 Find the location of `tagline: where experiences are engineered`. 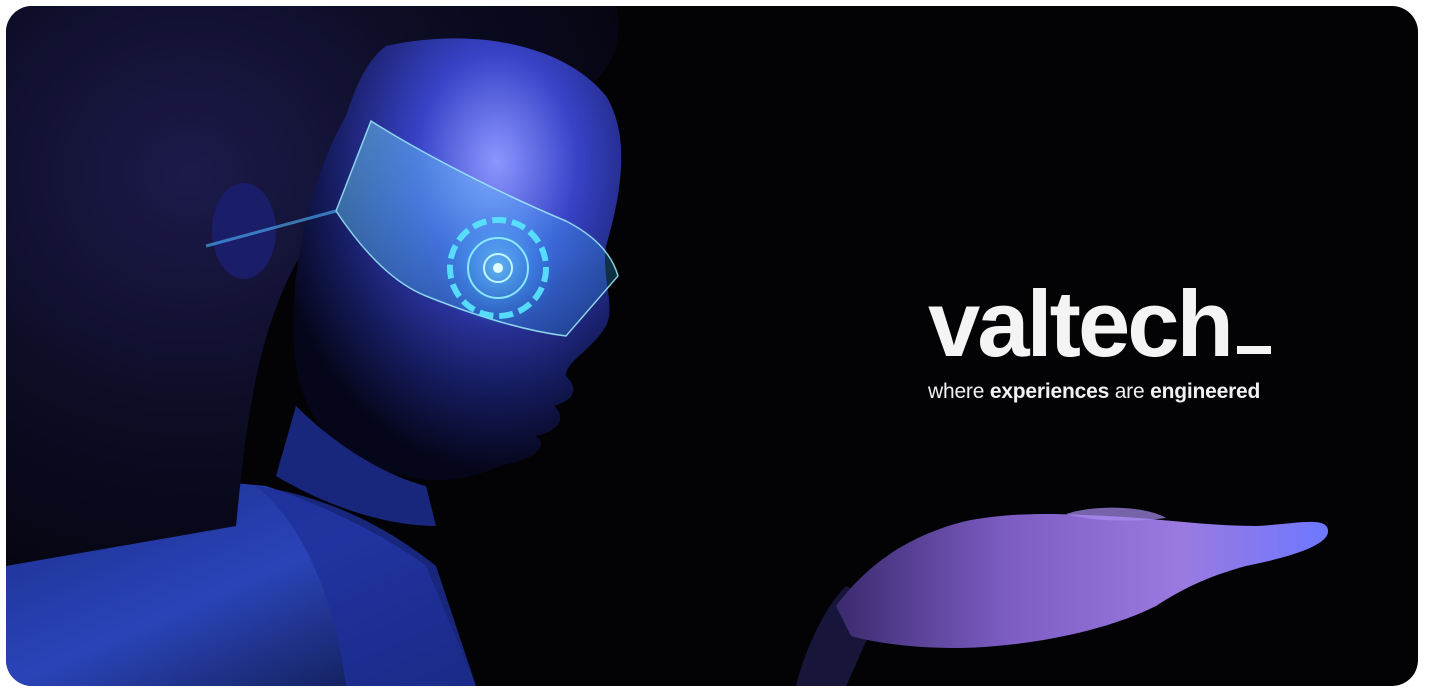

tagline: where experiences are engineered is located at coordinates (1158, 392).